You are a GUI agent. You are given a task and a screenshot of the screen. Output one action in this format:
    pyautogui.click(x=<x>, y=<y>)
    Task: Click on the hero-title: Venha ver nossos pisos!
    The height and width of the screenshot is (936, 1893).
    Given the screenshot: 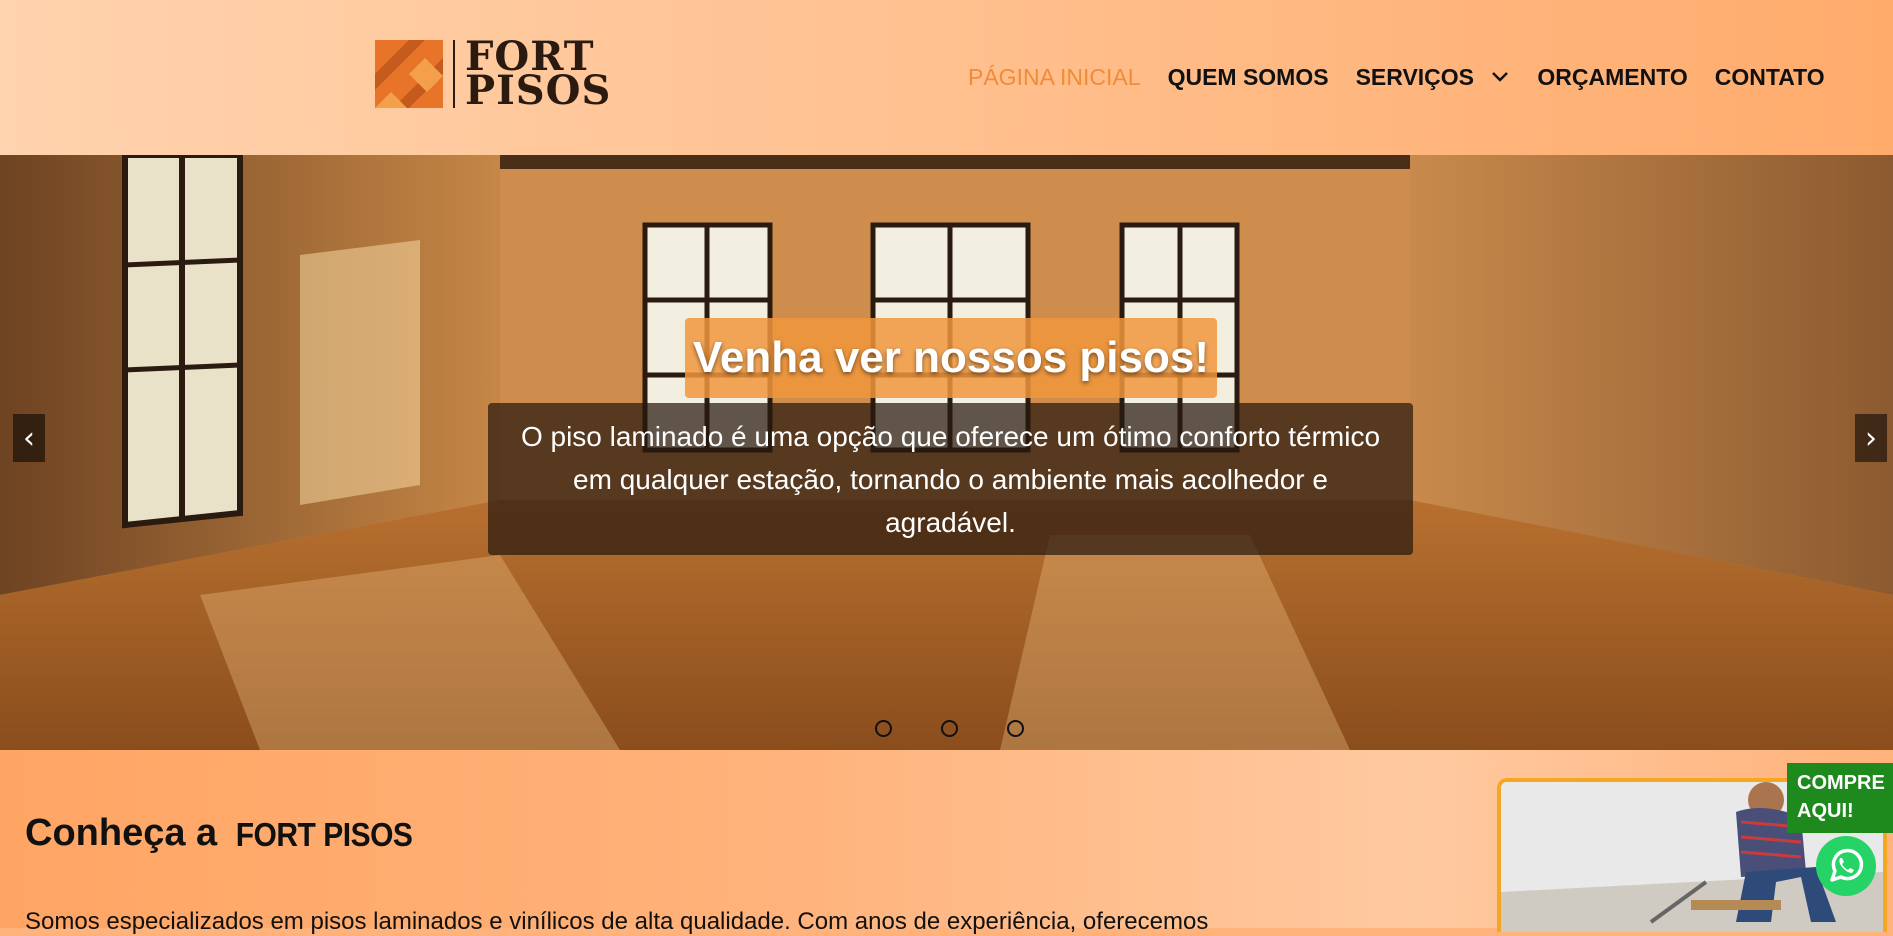 What is the action you would take?
    pyautogui.click(x=951, y=358)
    